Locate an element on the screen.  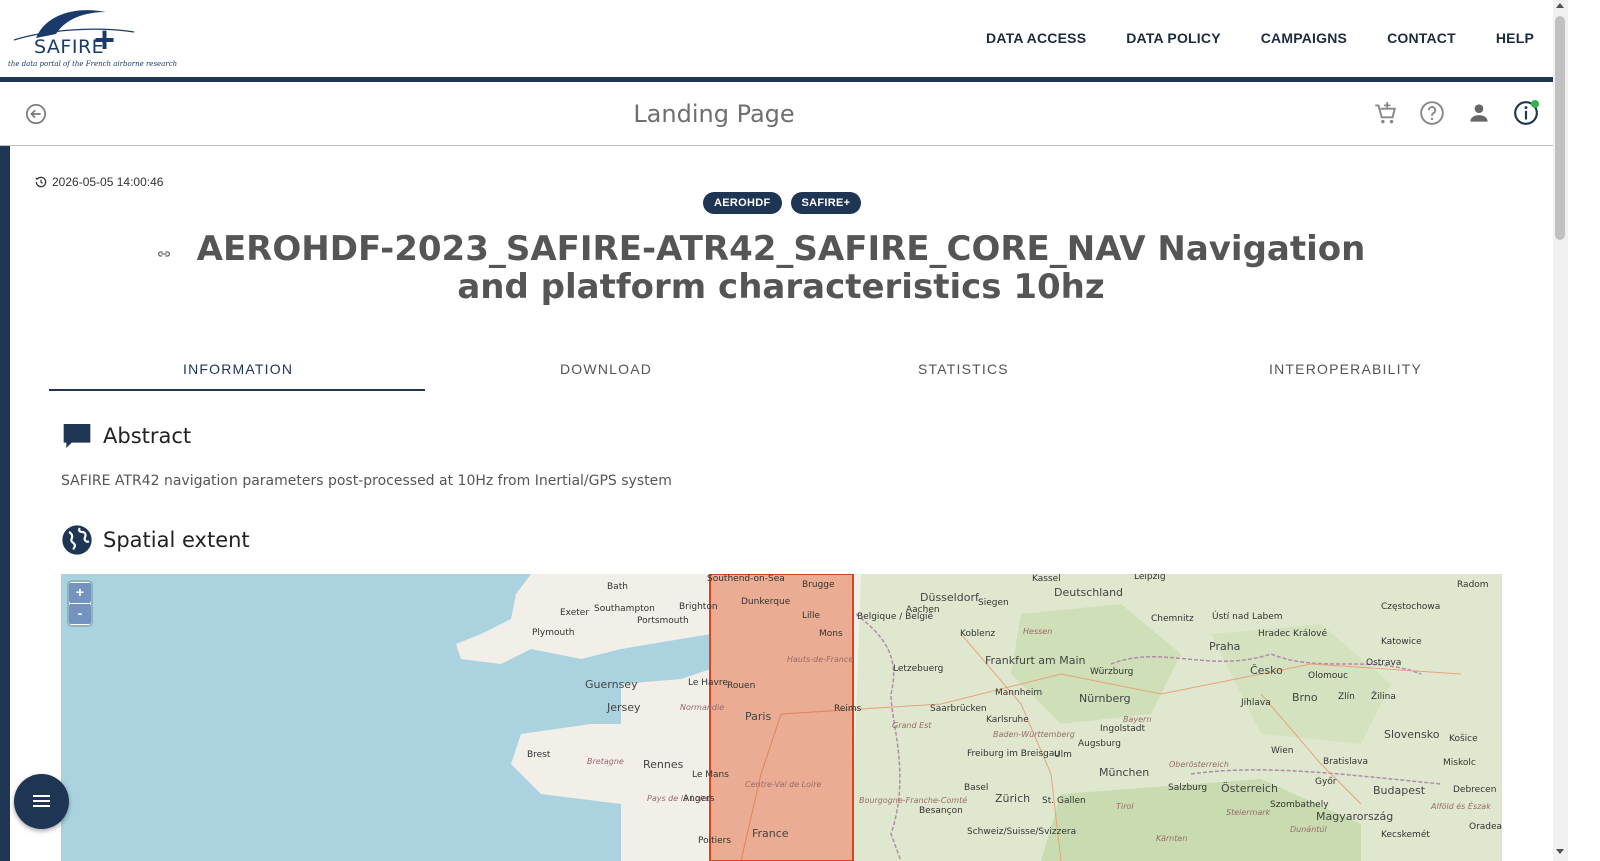
map-label: Tirol is located at coordinates (1125, 806).